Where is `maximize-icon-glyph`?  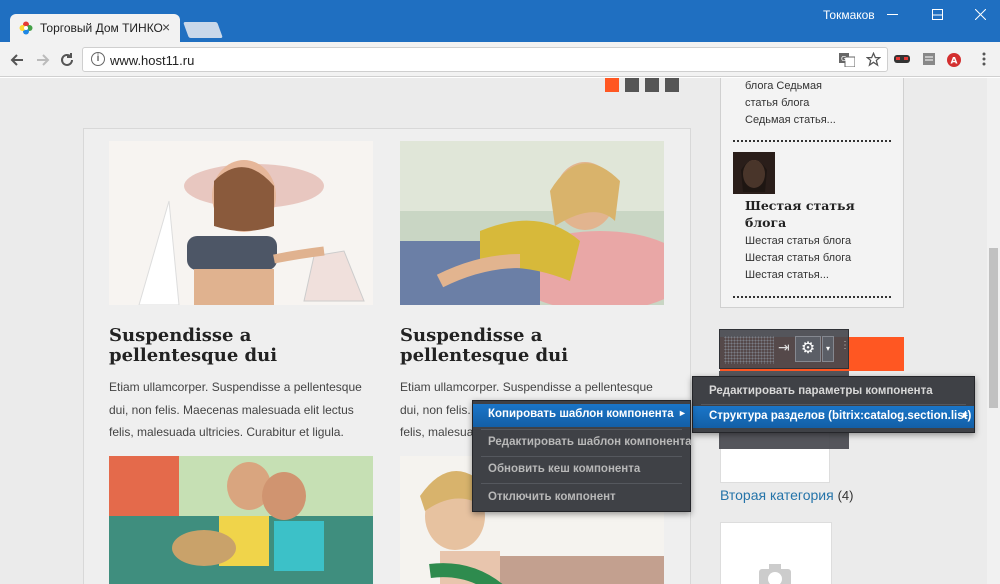
maximize-icon-glyph is located at coordinates (937, 14).